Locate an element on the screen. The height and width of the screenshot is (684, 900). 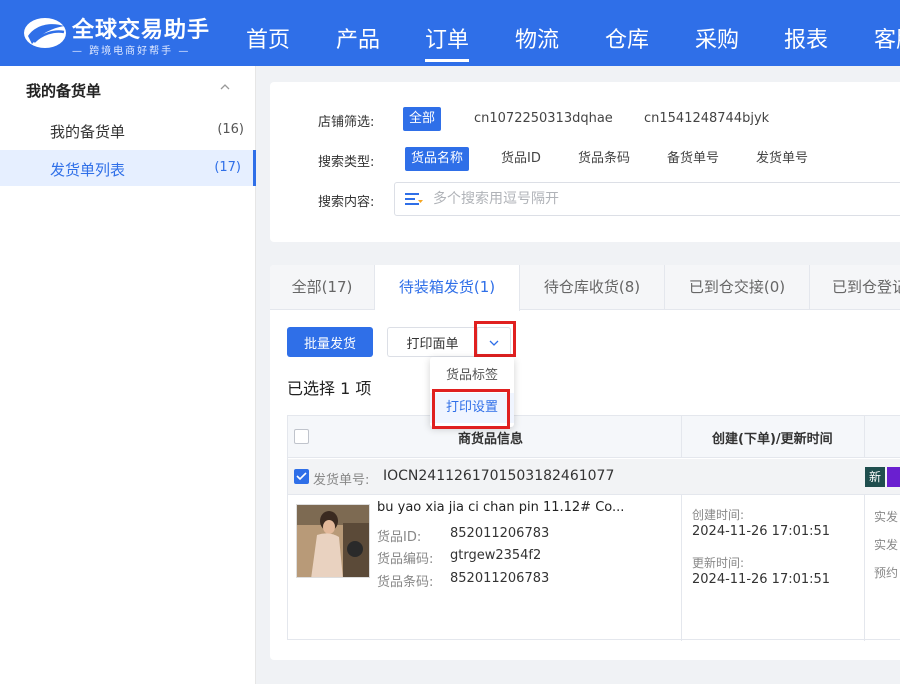
select-all-checkbox is located at coordinates (301, 436).